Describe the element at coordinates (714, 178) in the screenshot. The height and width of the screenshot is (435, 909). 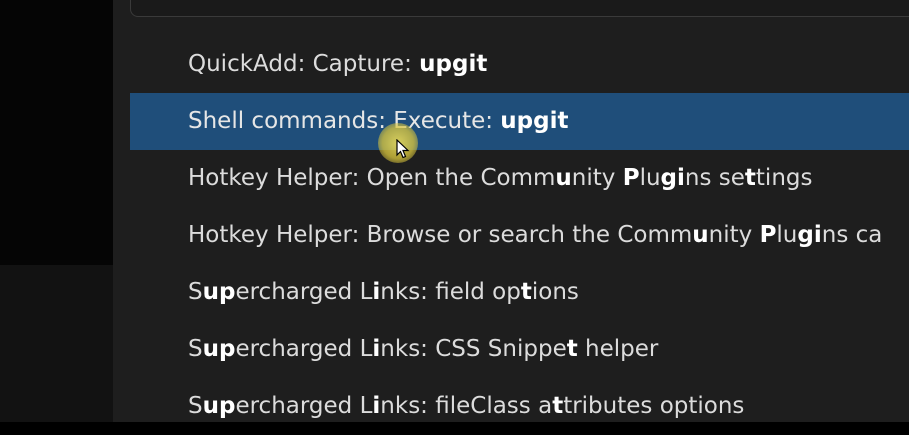
I see `suggestion-text: ns se` at that location.